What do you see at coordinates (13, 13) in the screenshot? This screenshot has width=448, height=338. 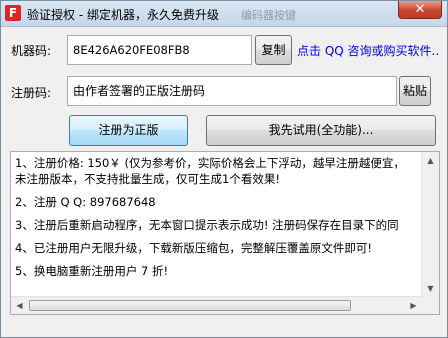 I see `app-icon: F` at bounding box center [13, 13].